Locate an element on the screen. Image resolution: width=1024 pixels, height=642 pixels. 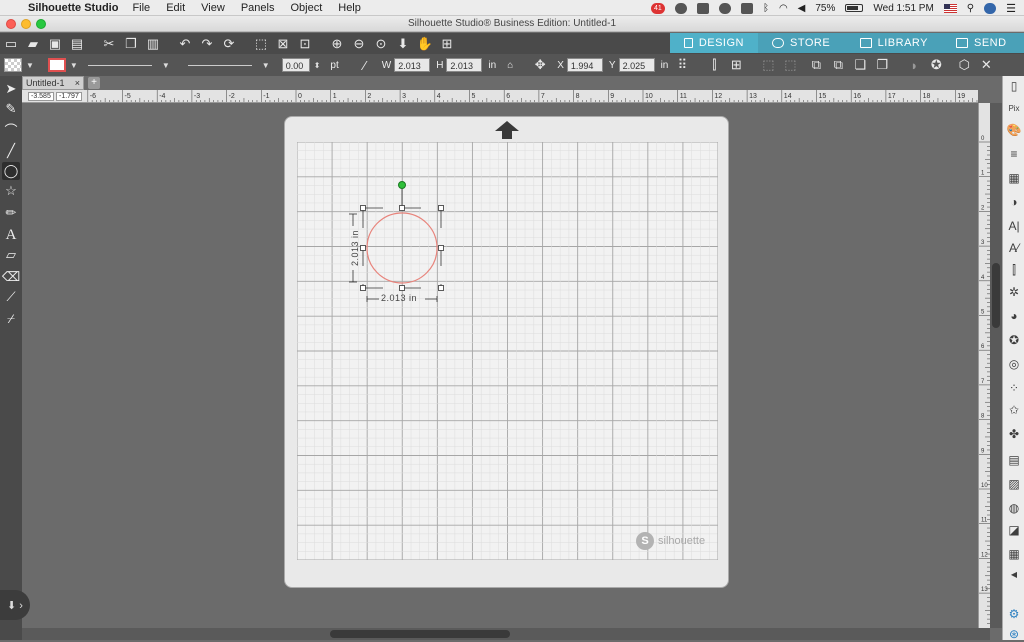
battery-percent: 75% is located at coordinates (825, 8).